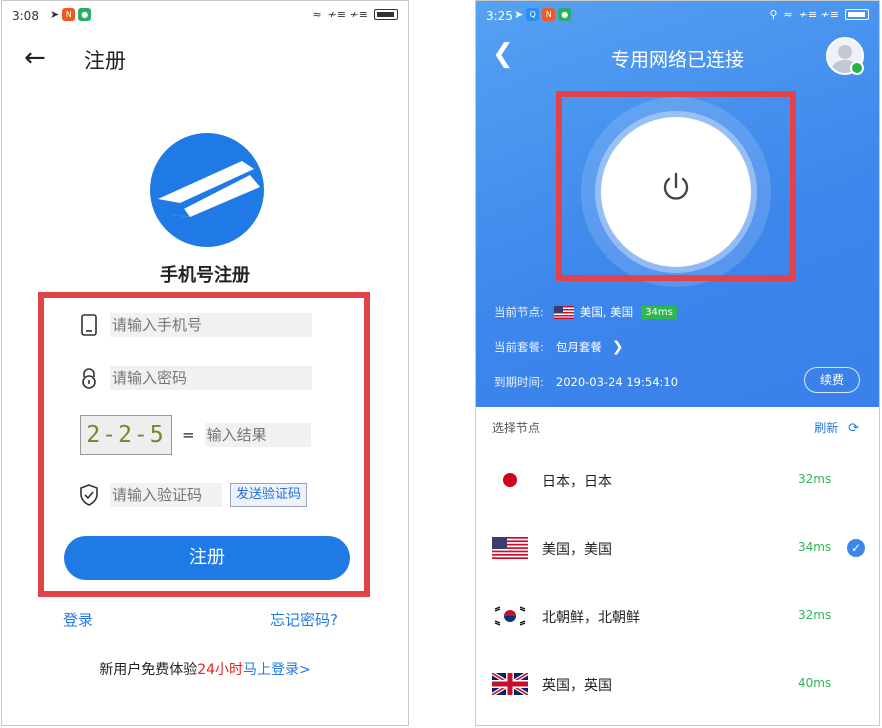 The image size is (882, 728). Describe the element at coordinates (519, 382) in the screenshot. I see `expire-label: 到期时间:` at that location.